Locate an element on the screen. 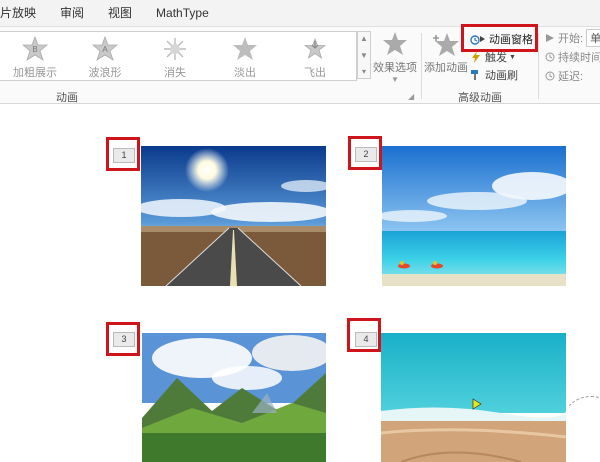 The width and height of the screenshot is (600, 462). tab-view: 视图 is located at coordinates (120, 13).